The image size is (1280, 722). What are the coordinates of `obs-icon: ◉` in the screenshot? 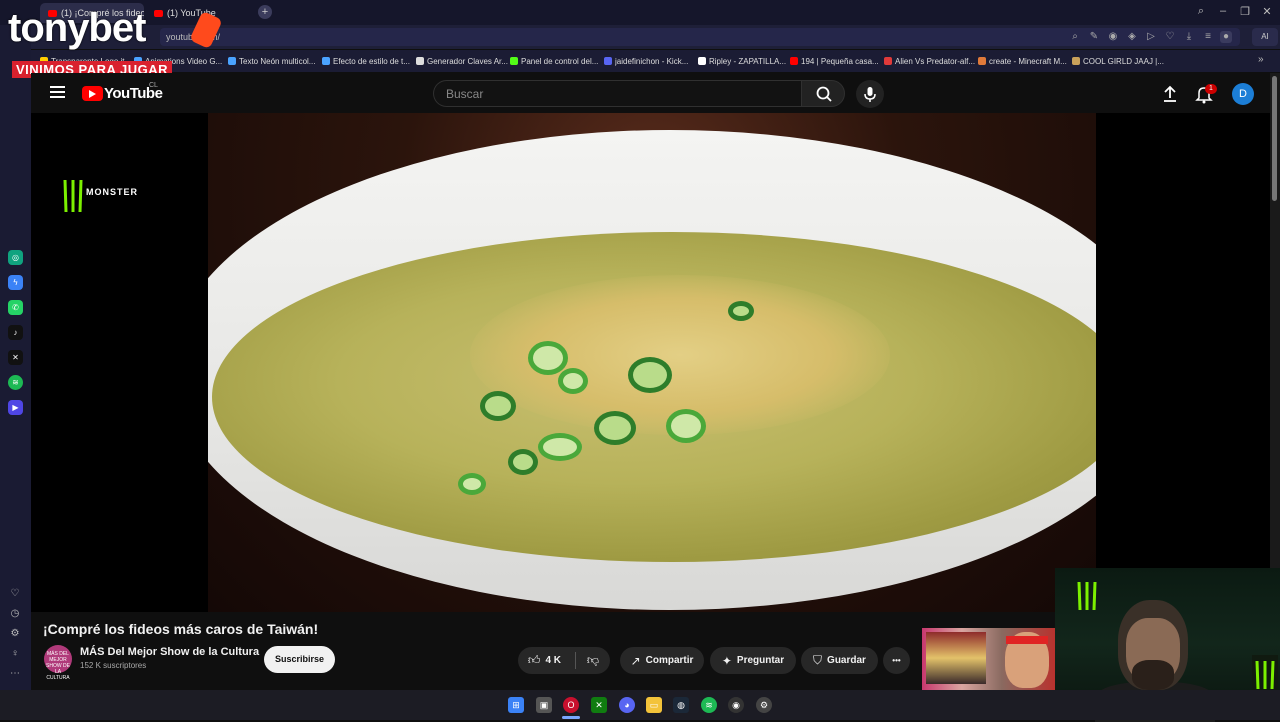 It's located at (736, 705).